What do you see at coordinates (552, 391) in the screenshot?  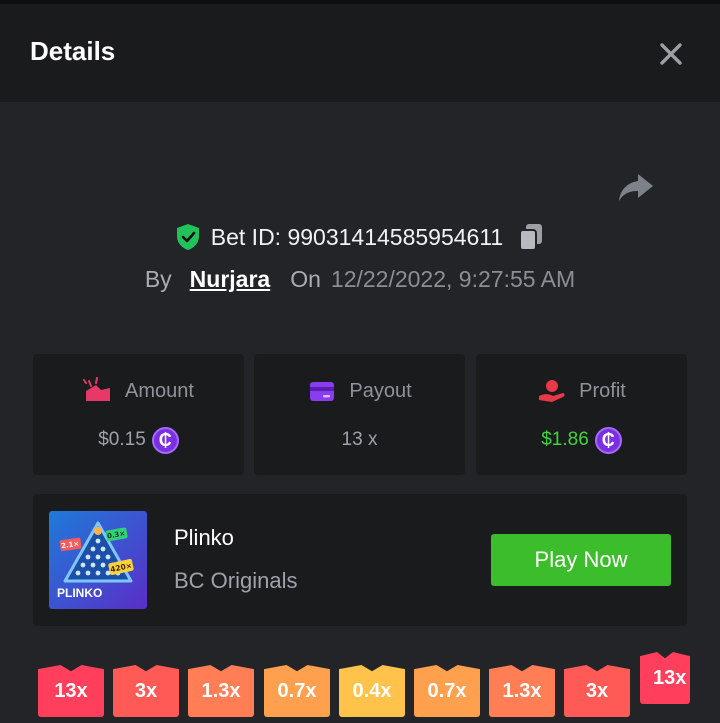 I see `profit-hand-icon` at bounding box center [552, 391].